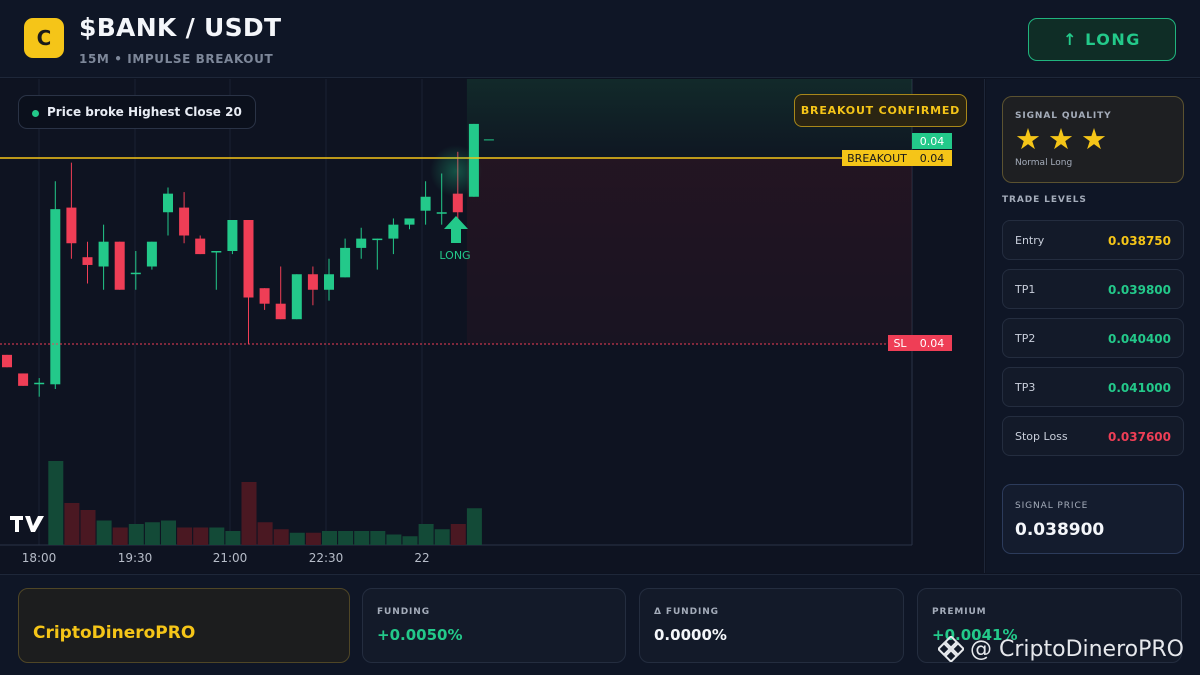  What do you see at coordinates (494, 625) in the screenshot?
I see `funding-card: FUNDING +0.0050%` at bounding box center [494, 625].